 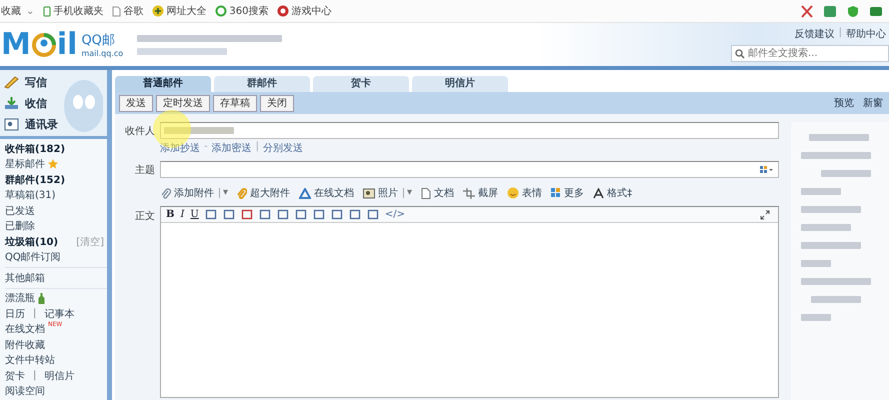 I want to click on folder-link: 群邮件(152), so click(x=35, y=179).